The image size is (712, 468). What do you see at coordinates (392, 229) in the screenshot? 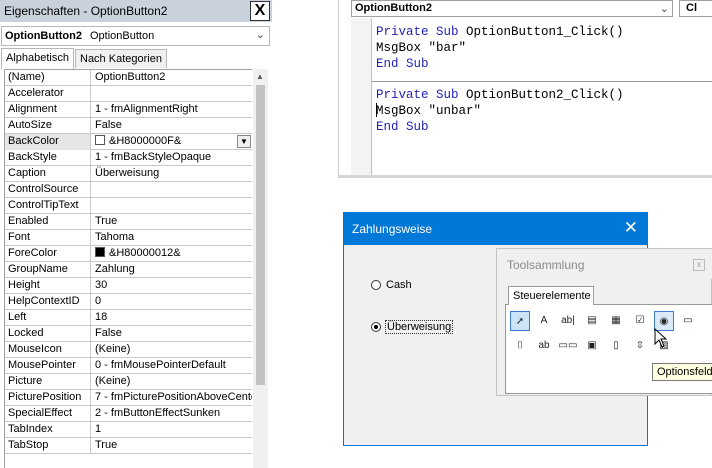
I see `userform-title: Zahlungsweise` at bounding box center [392, 229].